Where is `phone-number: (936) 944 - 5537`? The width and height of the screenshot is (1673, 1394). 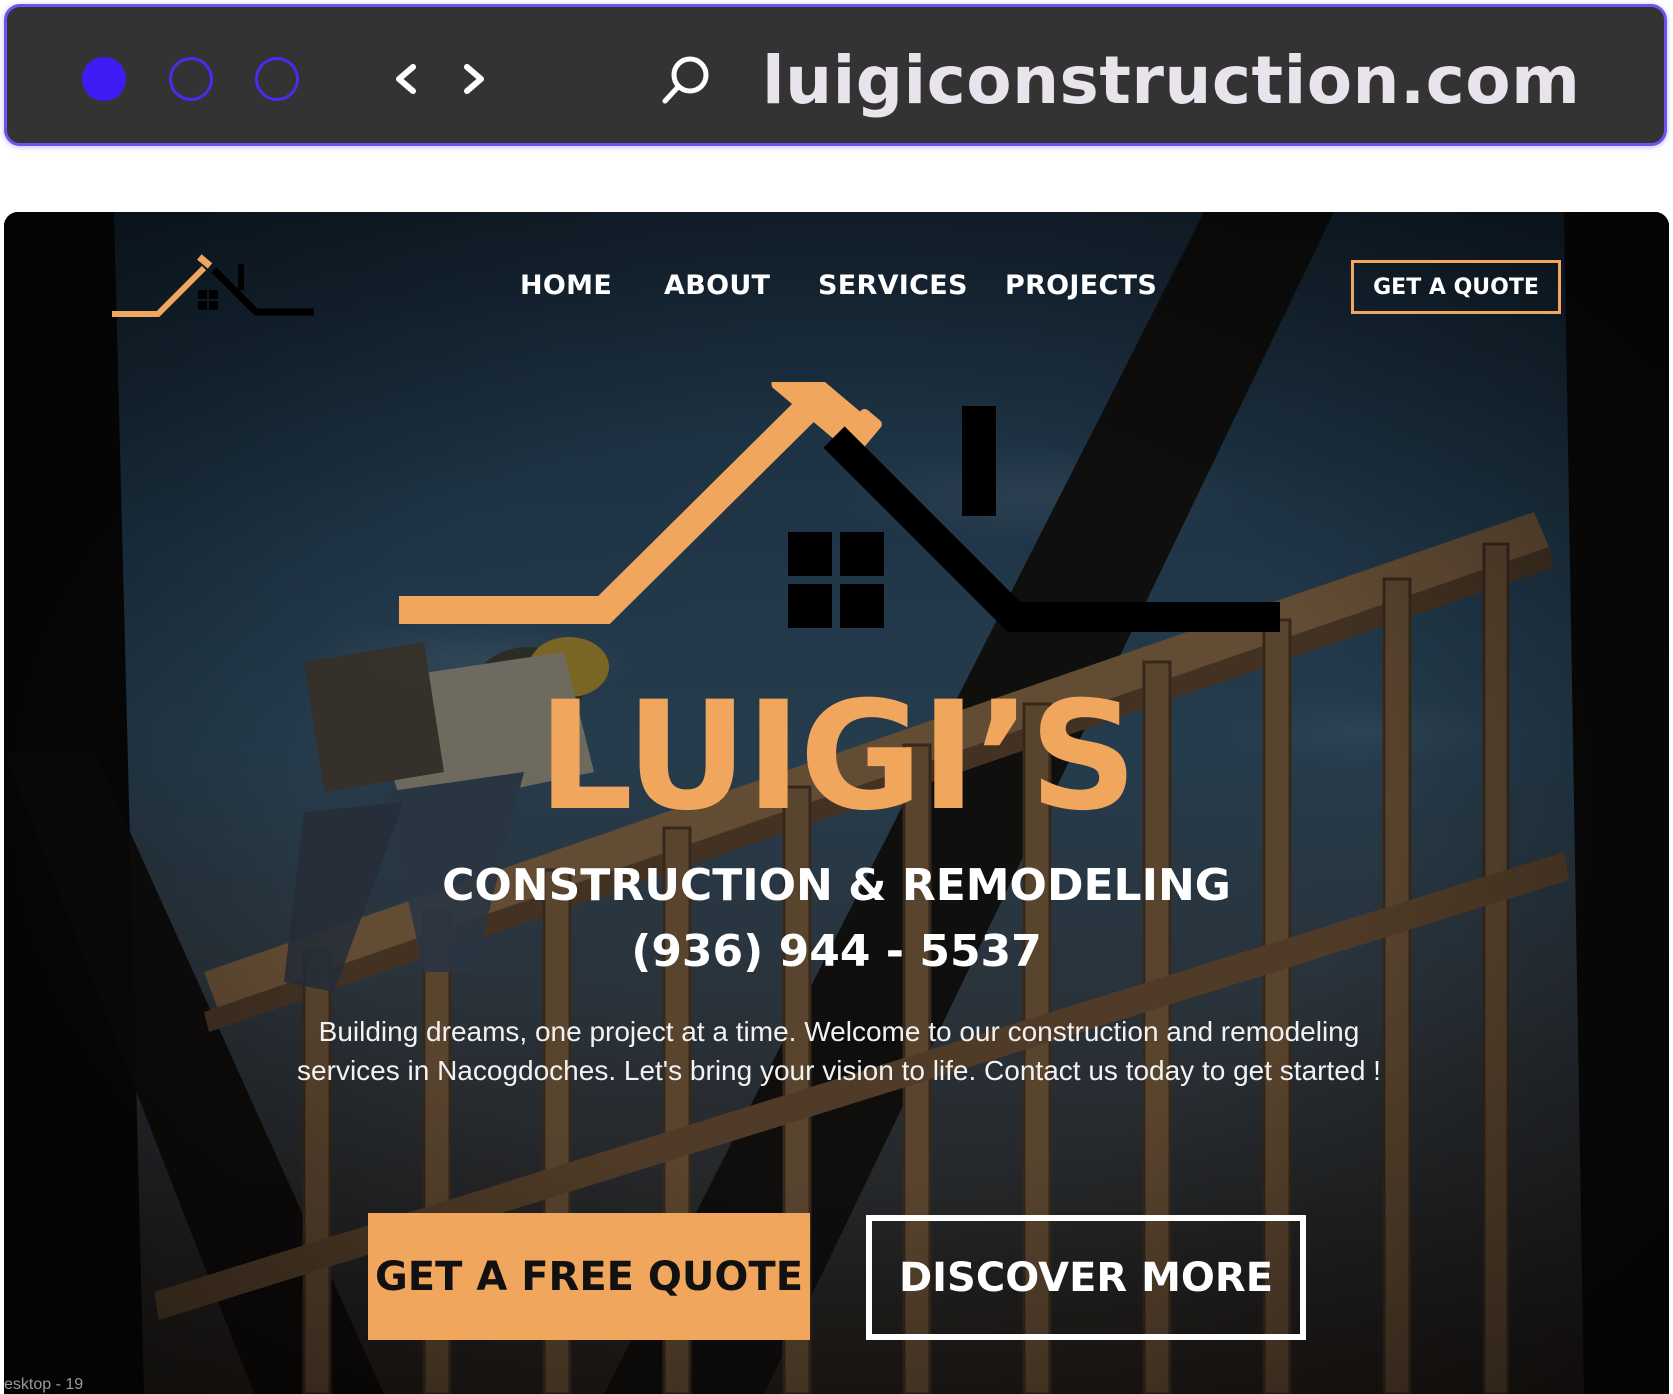 phone-number: (936) 944 - 5537 is located at coordinates (836, 951).